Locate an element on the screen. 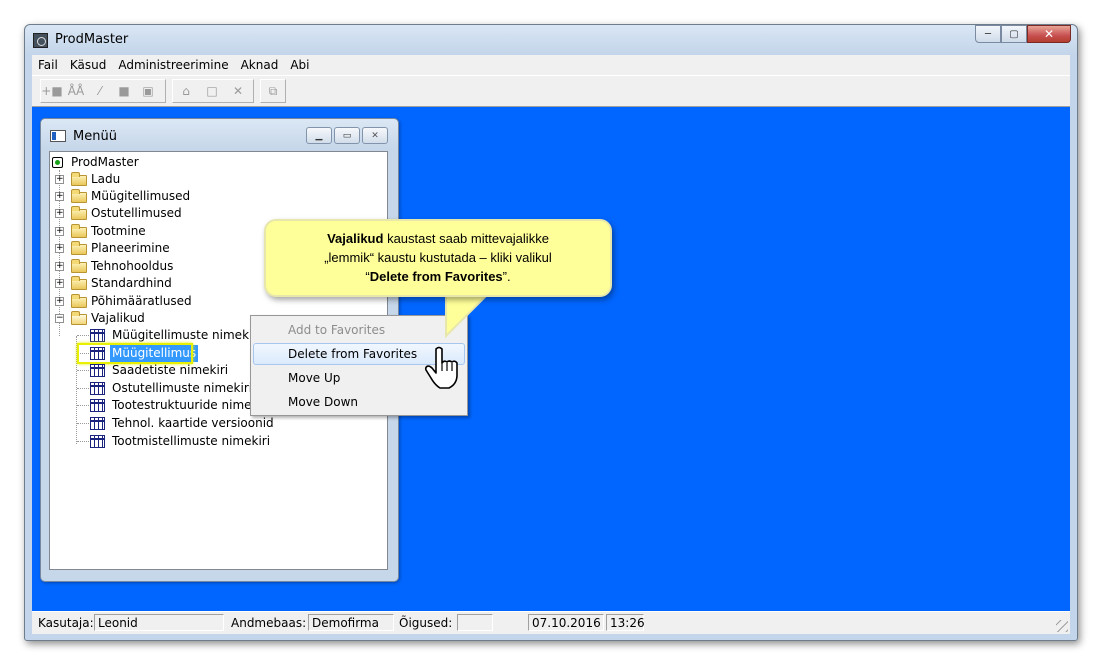 This screenshot has width=1098, height=664. tree-leaf-label: Müügitellimuste nimekiri is located at coordinates (186, 335).